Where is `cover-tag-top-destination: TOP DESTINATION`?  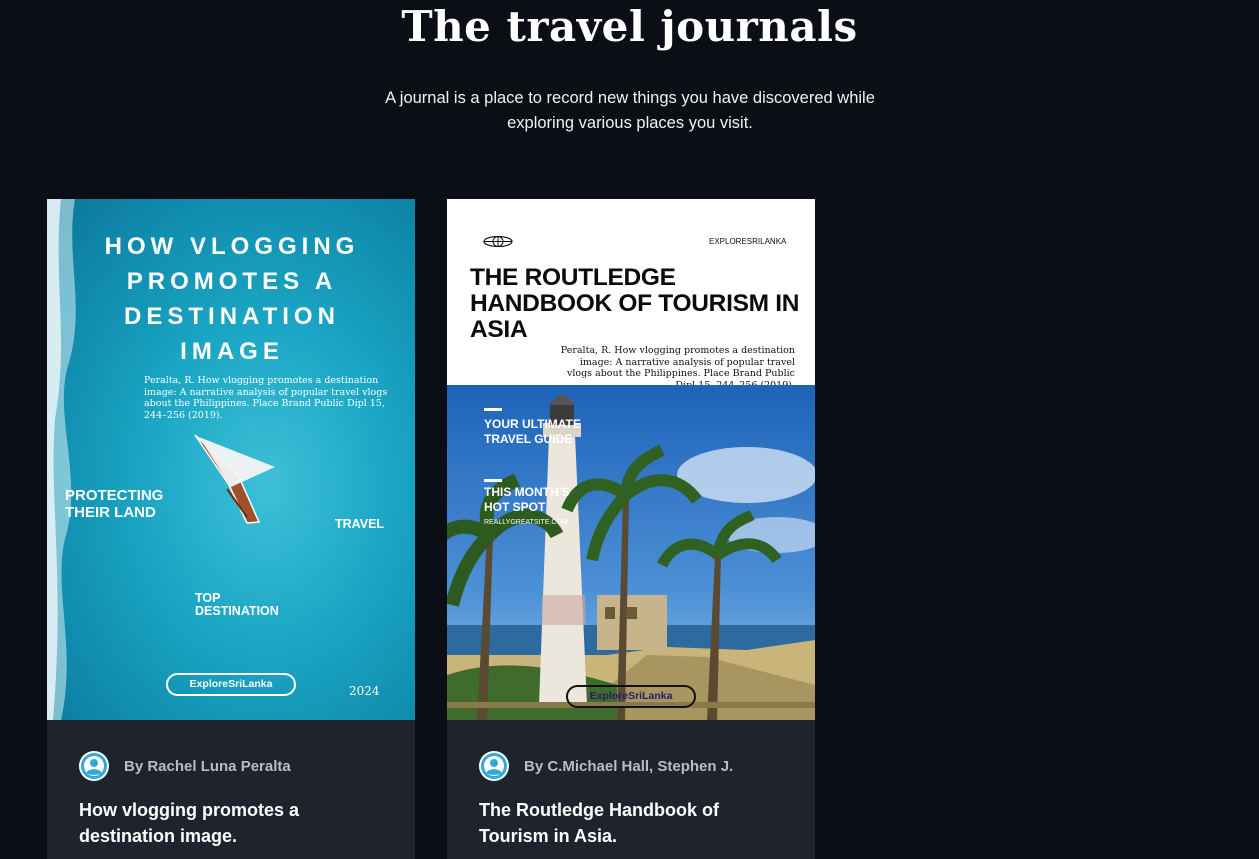 cover-tag-top-destination: TOP DESTINATION is located at coordinates (237, 604).